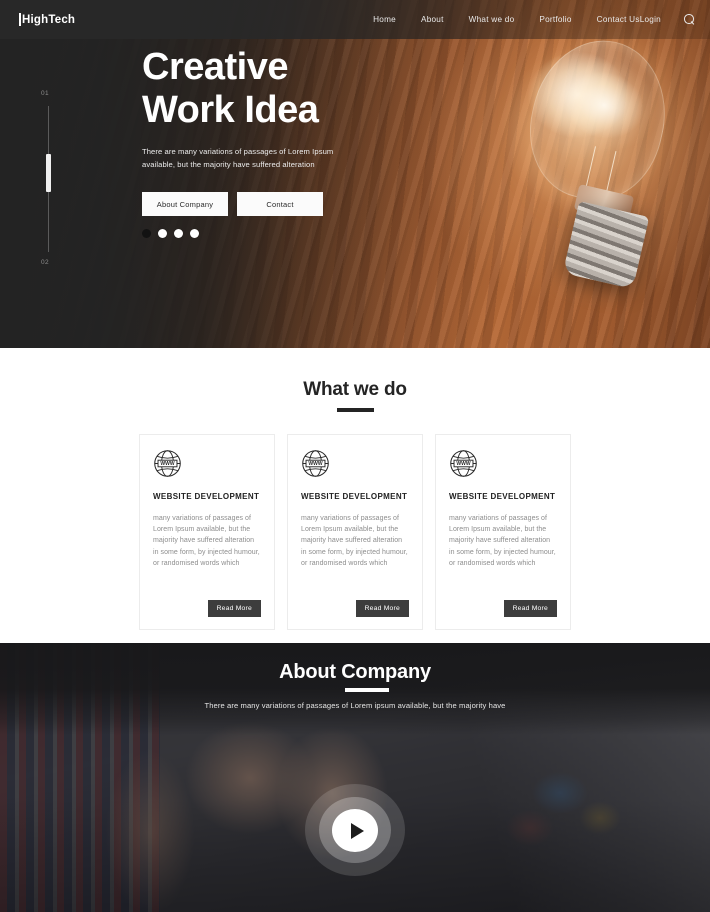 The image size is (710, 912). Describe the element at coordinates (618, 19) in the screenshot. I see `nav-item-contact-us: Contact Us` at that location.